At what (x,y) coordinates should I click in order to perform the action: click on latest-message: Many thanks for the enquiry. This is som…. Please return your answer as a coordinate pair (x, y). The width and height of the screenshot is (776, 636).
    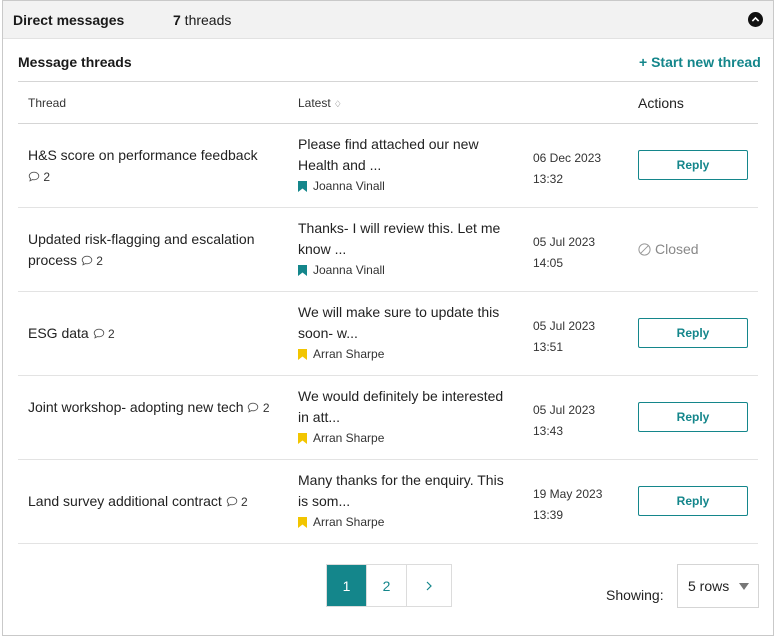
    Looking at the image, I should click on (405, 499).